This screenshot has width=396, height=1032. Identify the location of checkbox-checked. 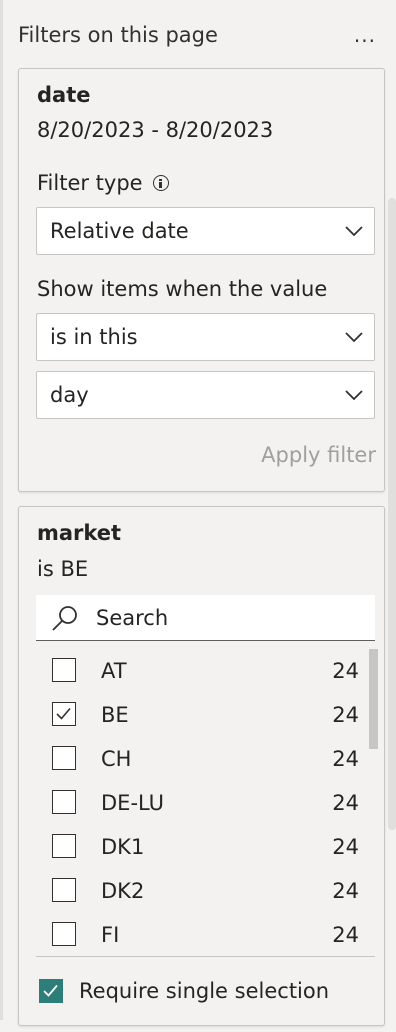
(64, 714).